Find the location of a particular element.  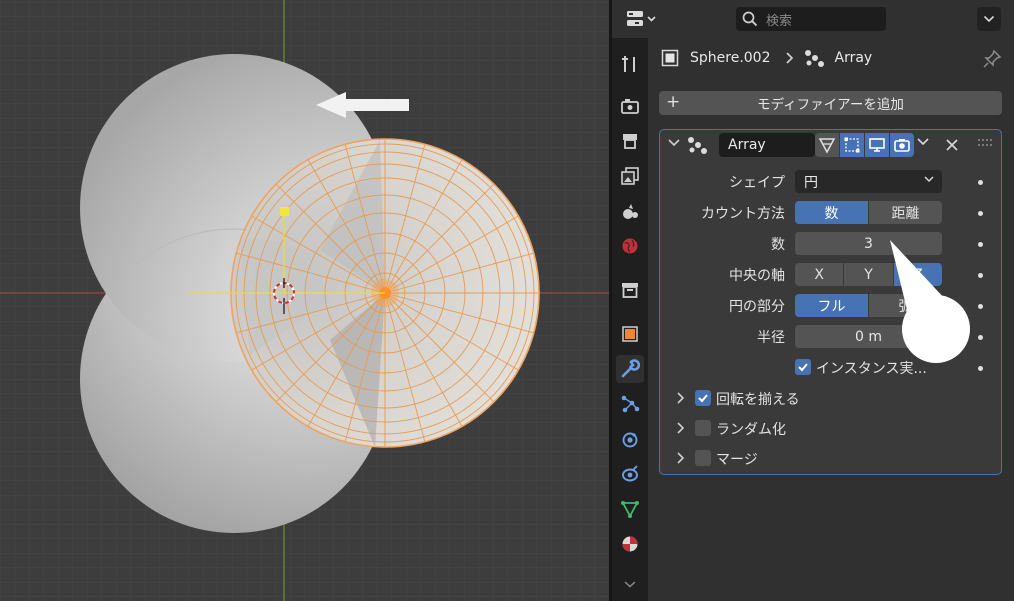

pin-icon is located at coordinates (992, 59).